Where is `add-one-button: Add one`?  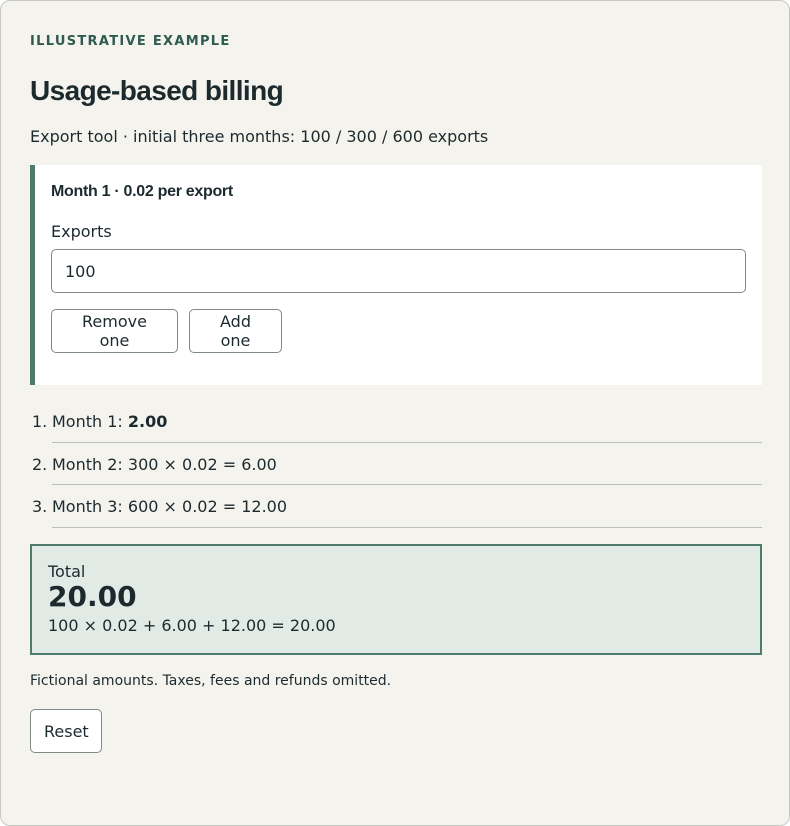 add-one-button: Add one is located at coordinates (235, 331).